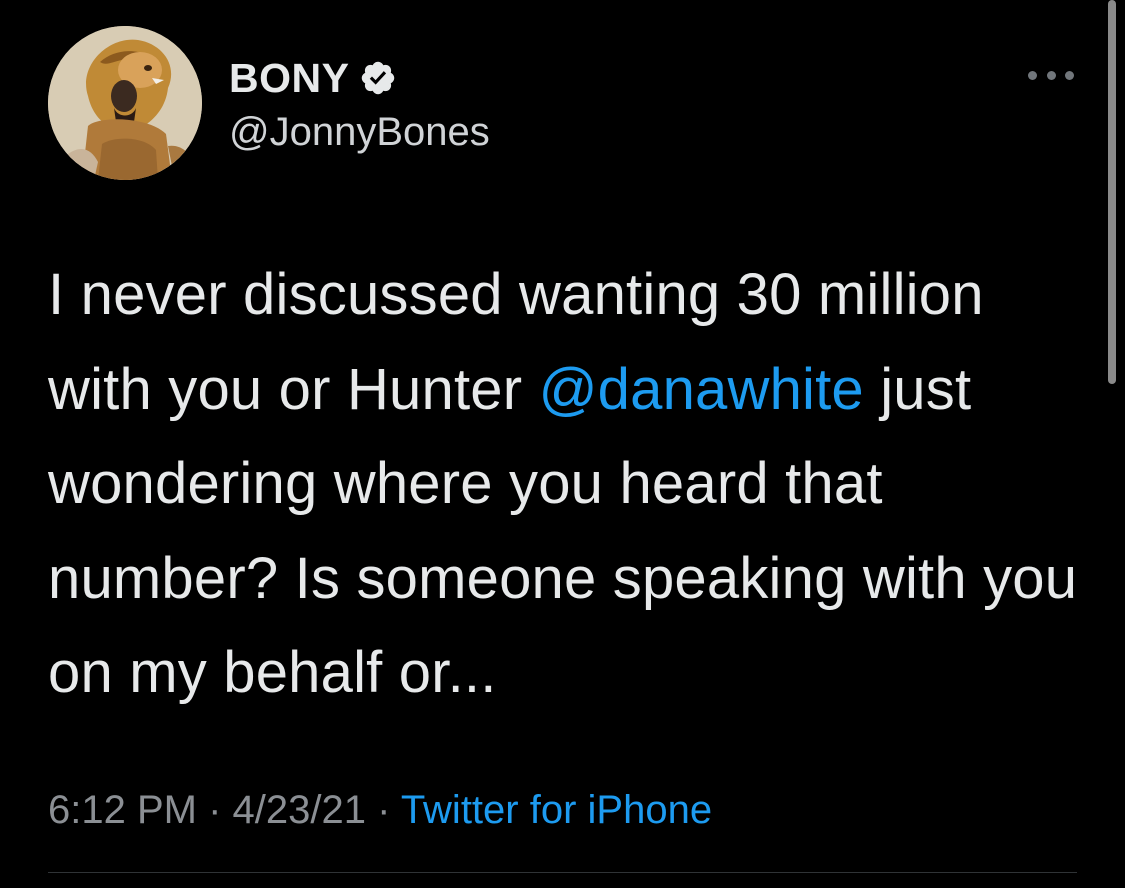 The height and width of the screenshot is (888, 1125). What do you see at coordinates (562, 872) in the screenshot?
I see `divider` at bounding box center [562, 872].